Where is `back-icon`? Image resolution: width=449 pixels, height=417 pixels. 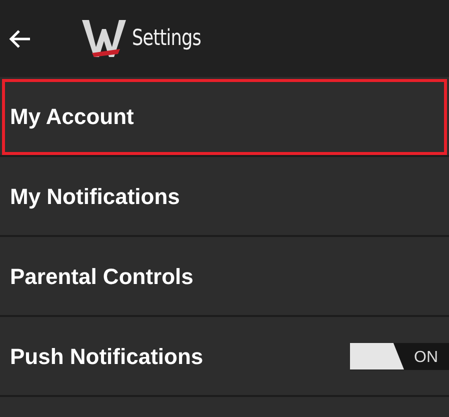
back-icon is located at coordinates (20, 38).